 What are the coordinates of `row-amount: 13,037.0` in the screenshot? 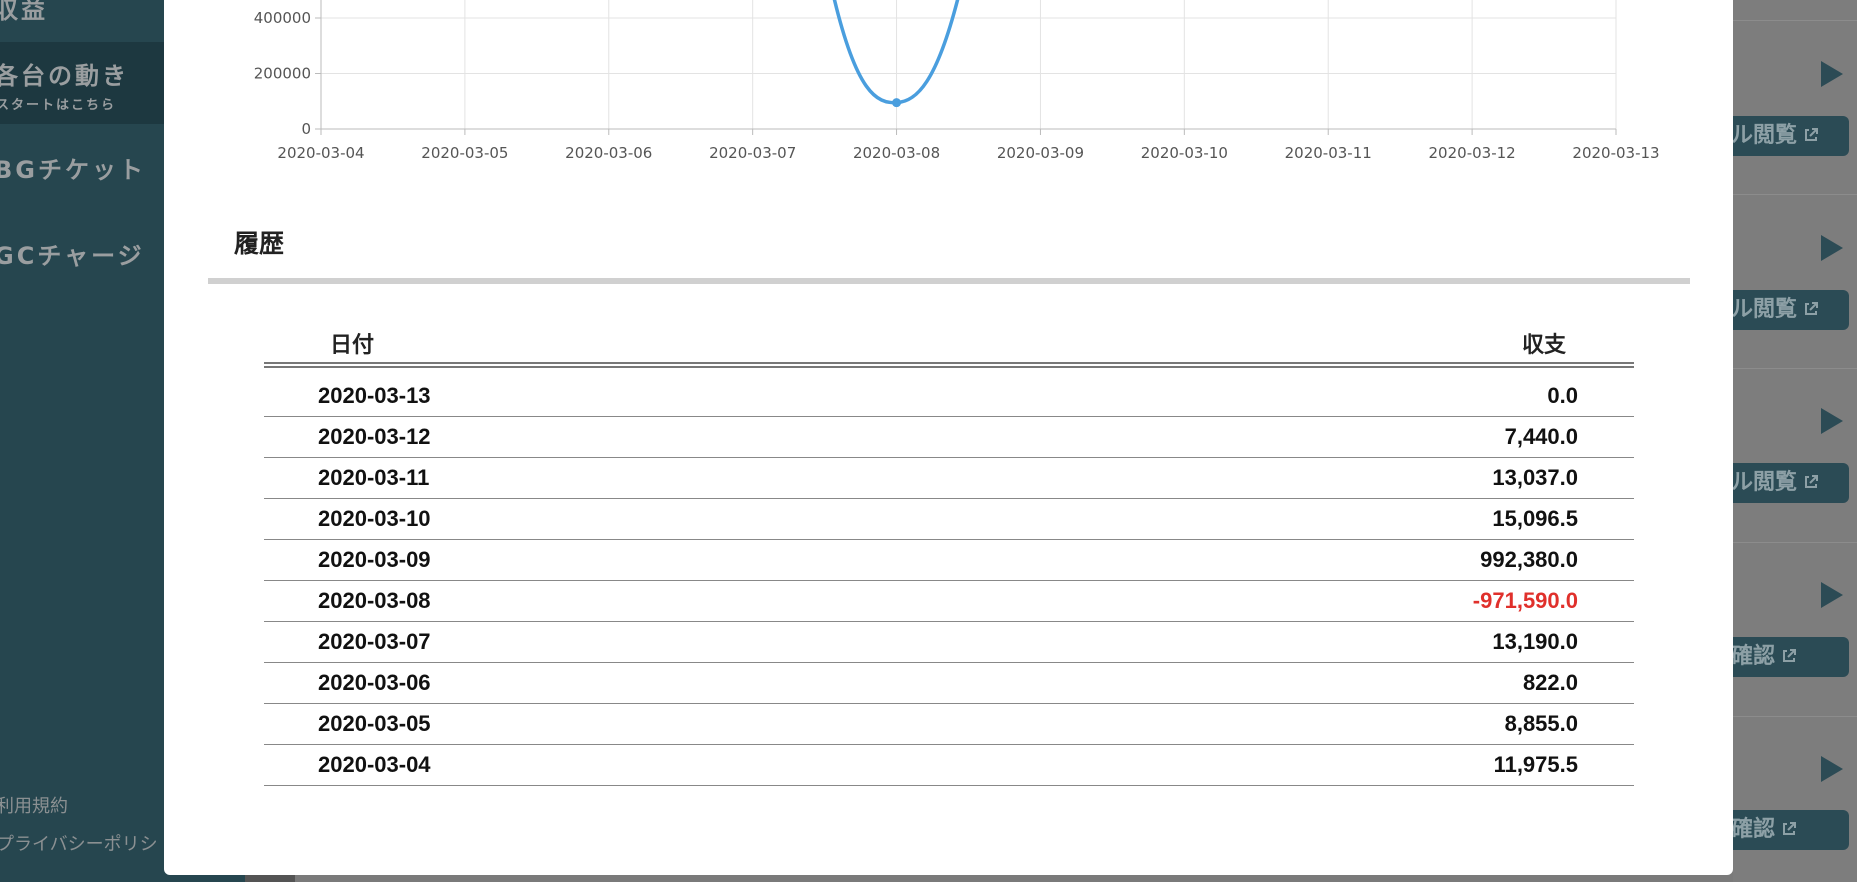 It's located at (1297, 478).